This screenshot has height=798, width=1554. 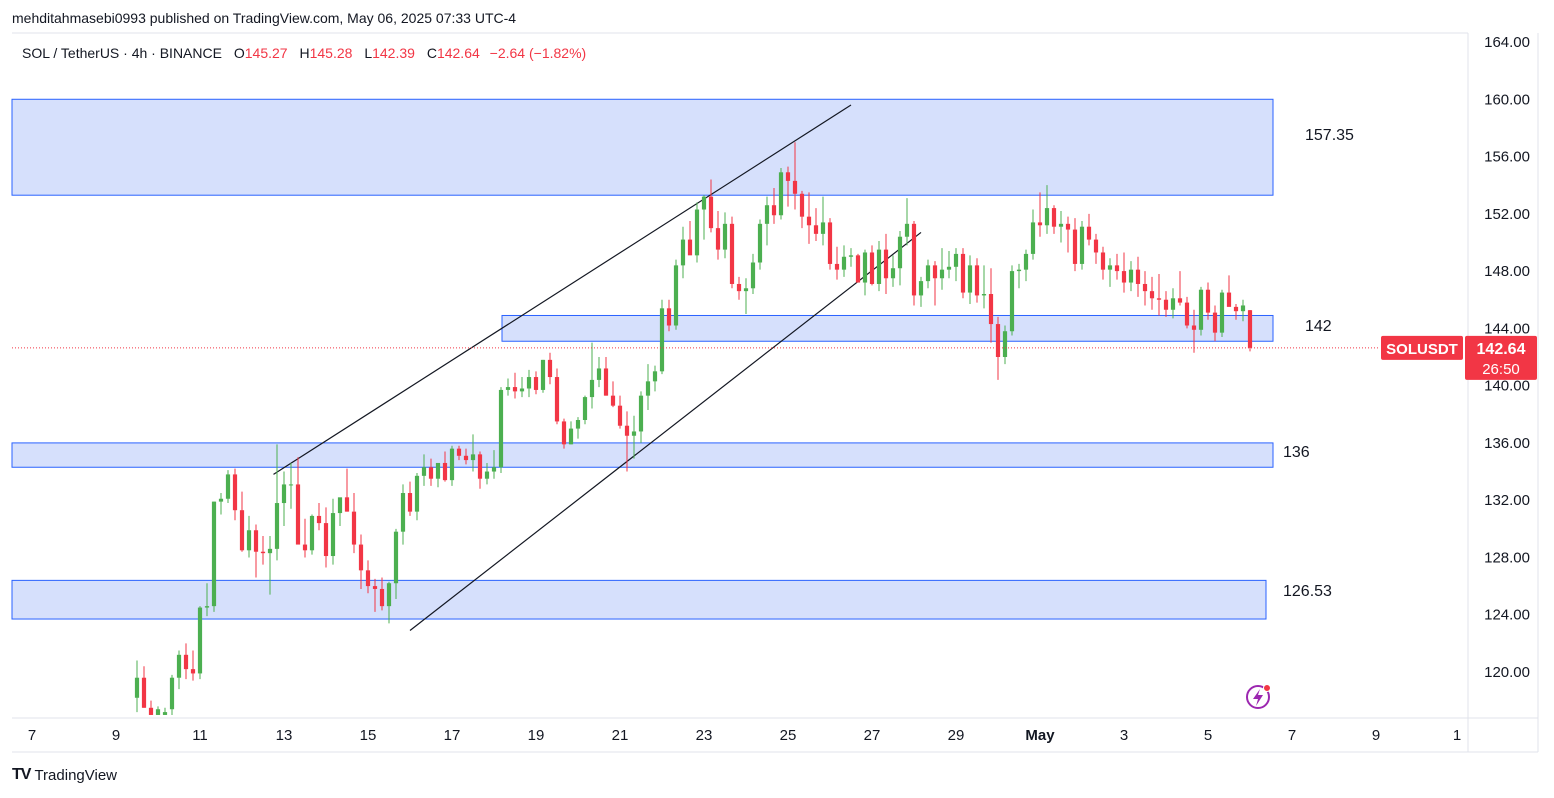 What do you see at coordinates (642, 455) in the screenshot?
I see `zone-rect` at bounding box center [642, 455].